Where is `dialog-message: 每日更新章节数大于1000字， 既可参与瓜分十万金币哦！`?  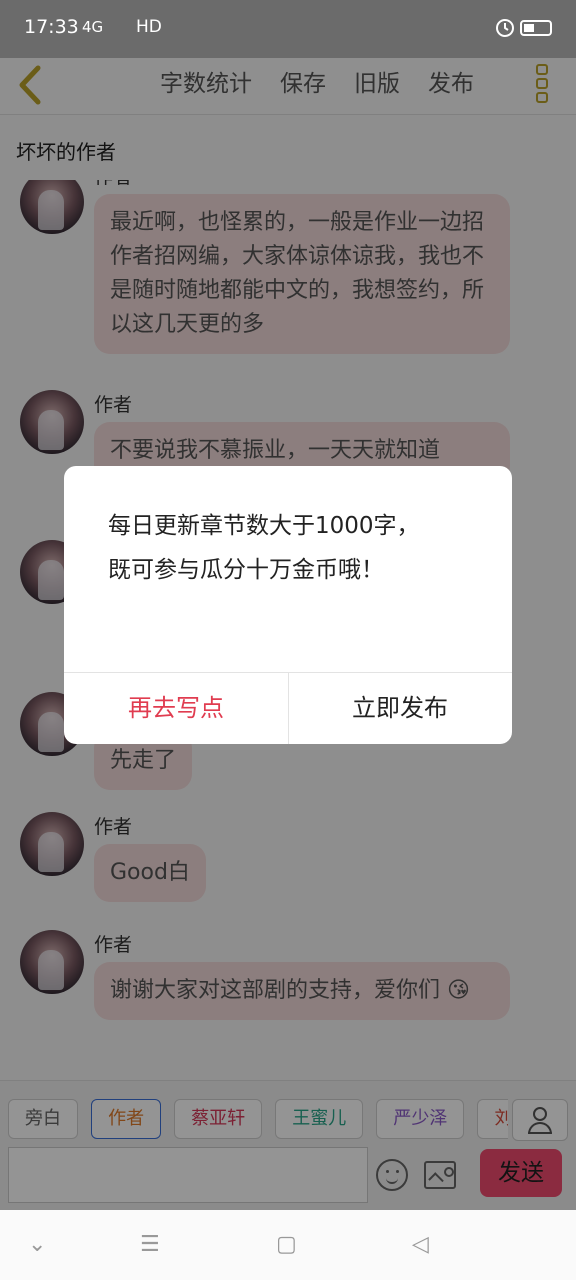 dialog-message: 每日更新章节数大于1000字， 既可参与瓜分十万金币哦！ is located at coordinates (293, 548).